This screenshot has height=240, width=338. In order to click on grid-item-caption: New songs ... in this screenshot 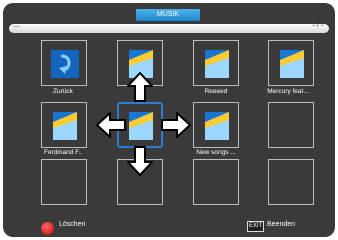, I will do `click(216, 152)`.